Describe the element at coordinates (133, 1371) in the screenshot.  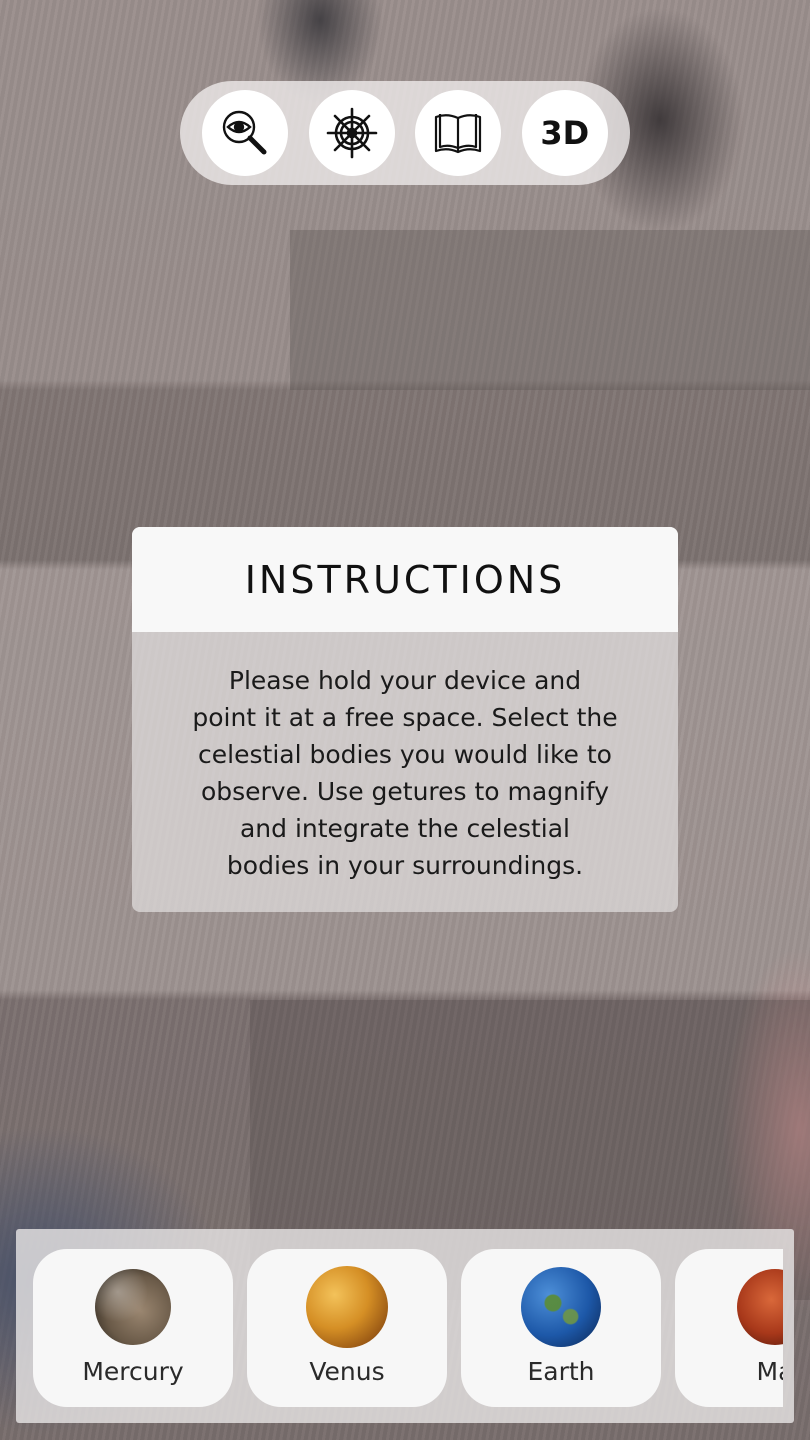
I see `planet-name: Mercury` at that location.